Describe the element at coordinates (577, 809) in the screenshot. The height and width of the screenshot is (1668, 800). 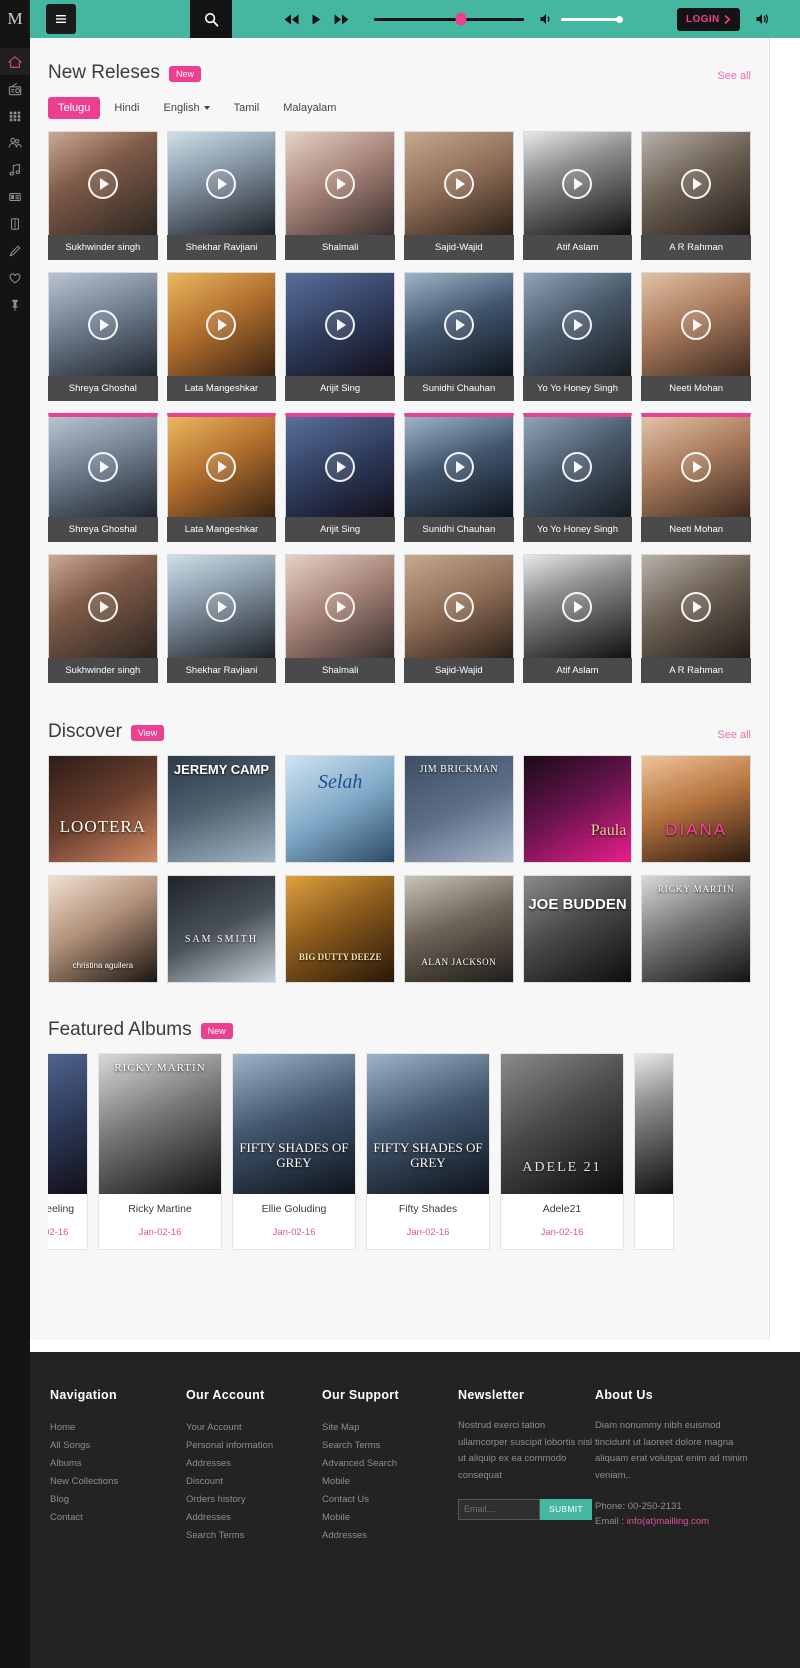
I see `album-cover: Paula` at that location.